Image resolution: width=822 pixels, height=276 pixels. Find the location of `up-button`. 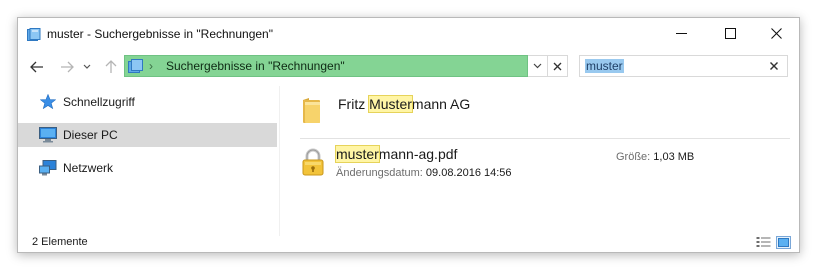

up-button is located at coordinates (111, 67).